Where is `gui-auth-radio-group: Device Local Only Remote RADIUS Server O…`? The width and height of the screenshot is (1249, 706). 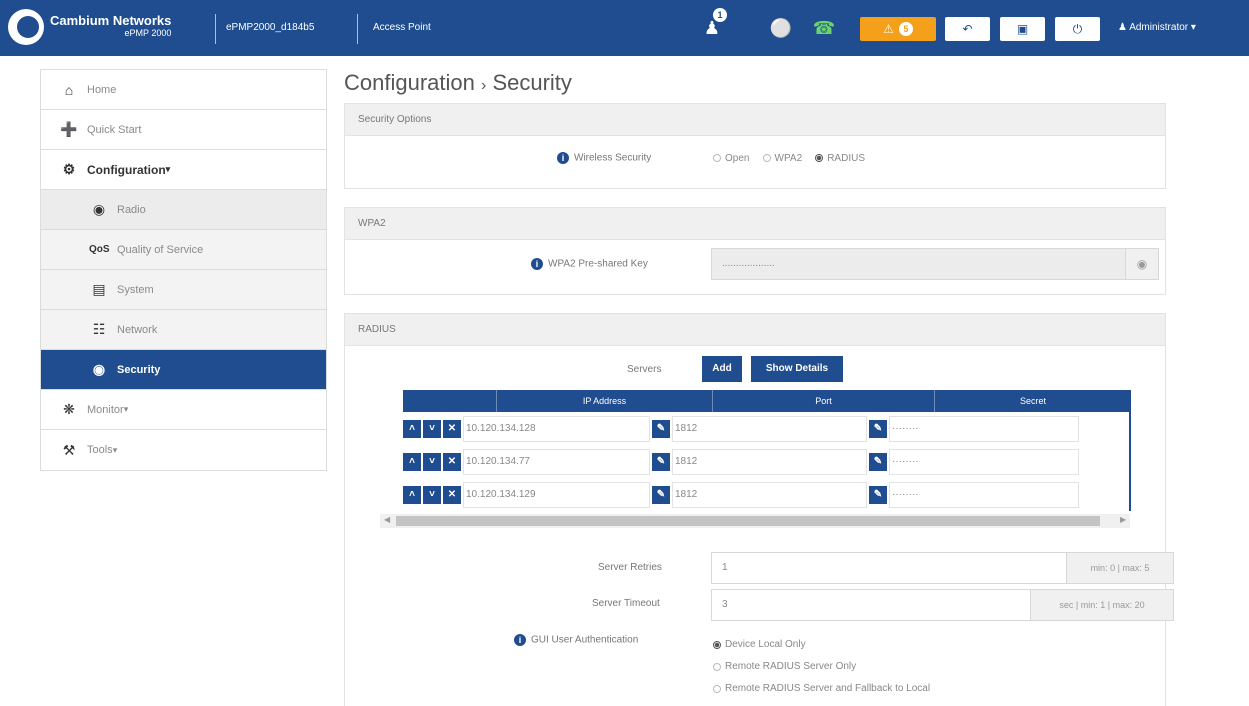 gui-auth-radio-group: Device Local Only Remote RADIUS Server O… is located at coordinates (826, 667).